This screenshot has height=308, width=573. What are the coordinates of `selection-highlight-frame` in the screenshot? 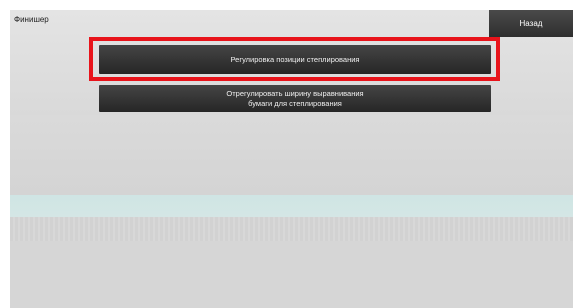 It's located at (294, 59).